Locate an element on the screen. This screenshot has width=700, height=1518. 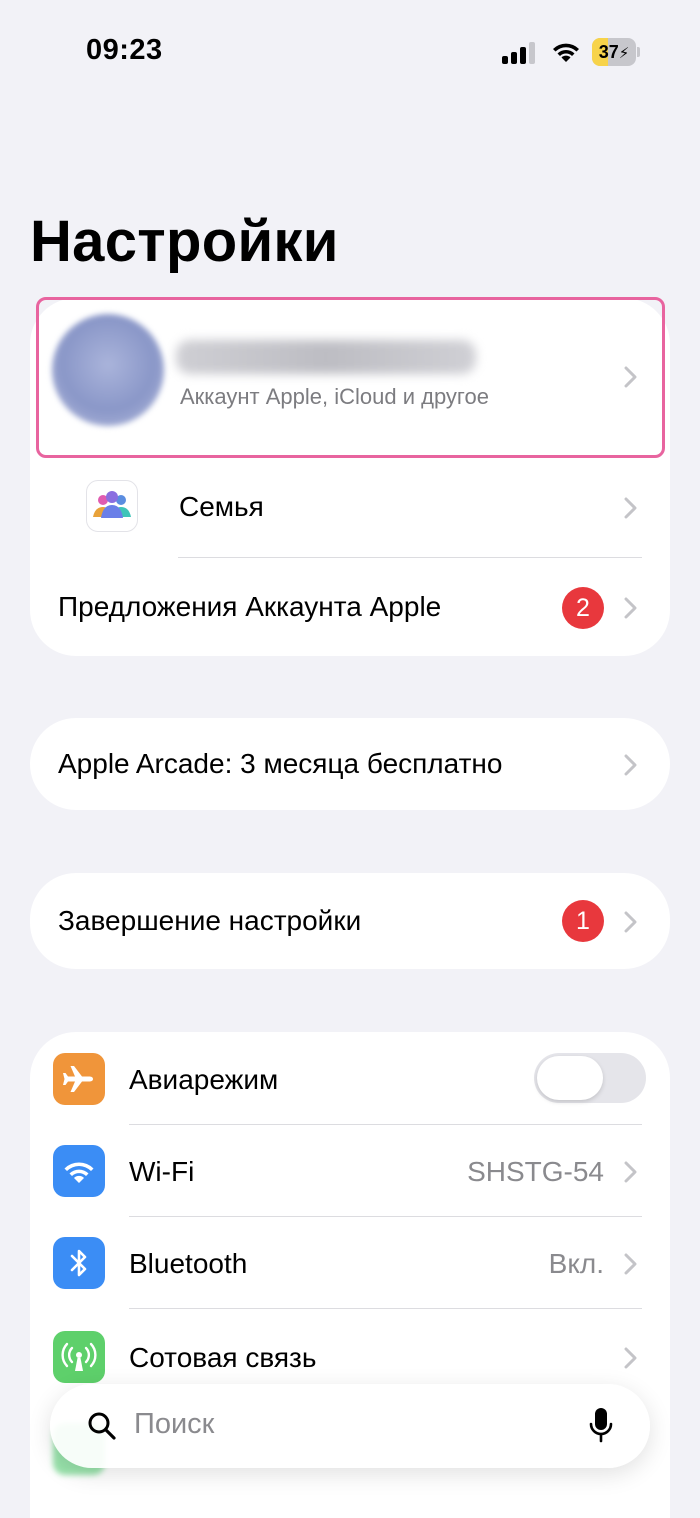
airplane-mode-label: Авиарежим is located at coordinates (204, 1079).